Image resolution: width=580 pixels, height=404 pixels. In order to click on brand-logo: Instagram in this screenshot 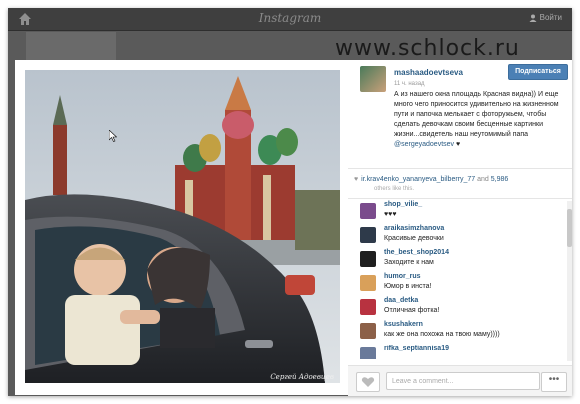, I will do `click(290, 18)`.